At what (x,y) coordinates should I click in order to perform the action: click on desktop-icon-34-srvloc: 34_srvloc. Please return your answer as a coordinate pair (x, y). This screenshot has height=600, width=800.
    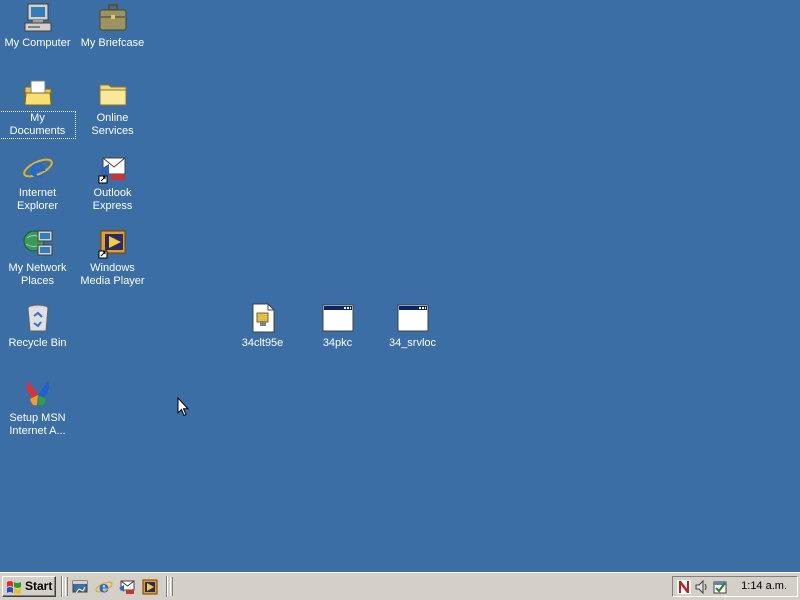
    Looking at the image, I should click on (412, 326).